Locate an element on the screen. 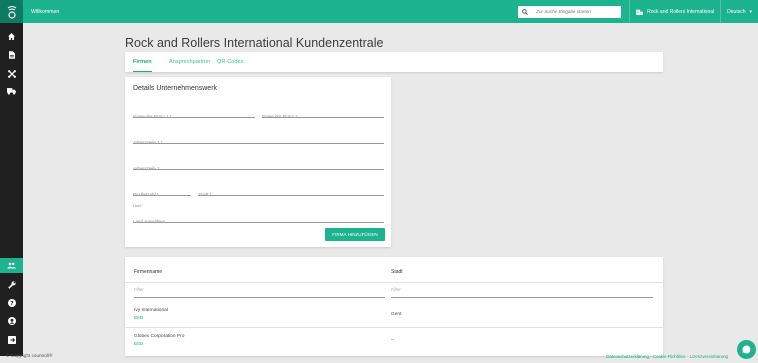 This screenshot has width=758, height=363. search-box is located at coordinates (570, 11).